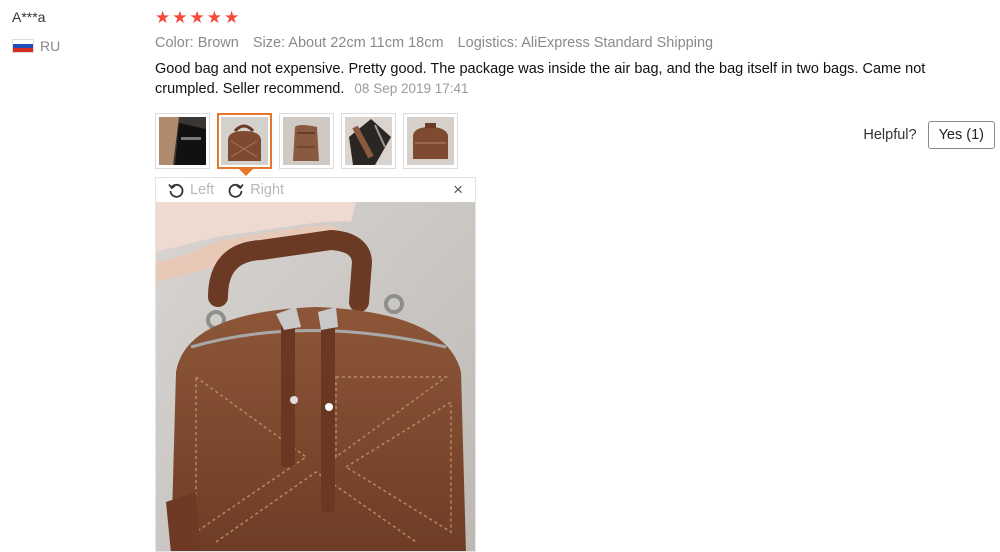 The image size is (1000, 552). What do you see at coordinates (244, 144) in the screenshot?
I see `photo-thumbnail-selected` at bounding box center [244, 144].